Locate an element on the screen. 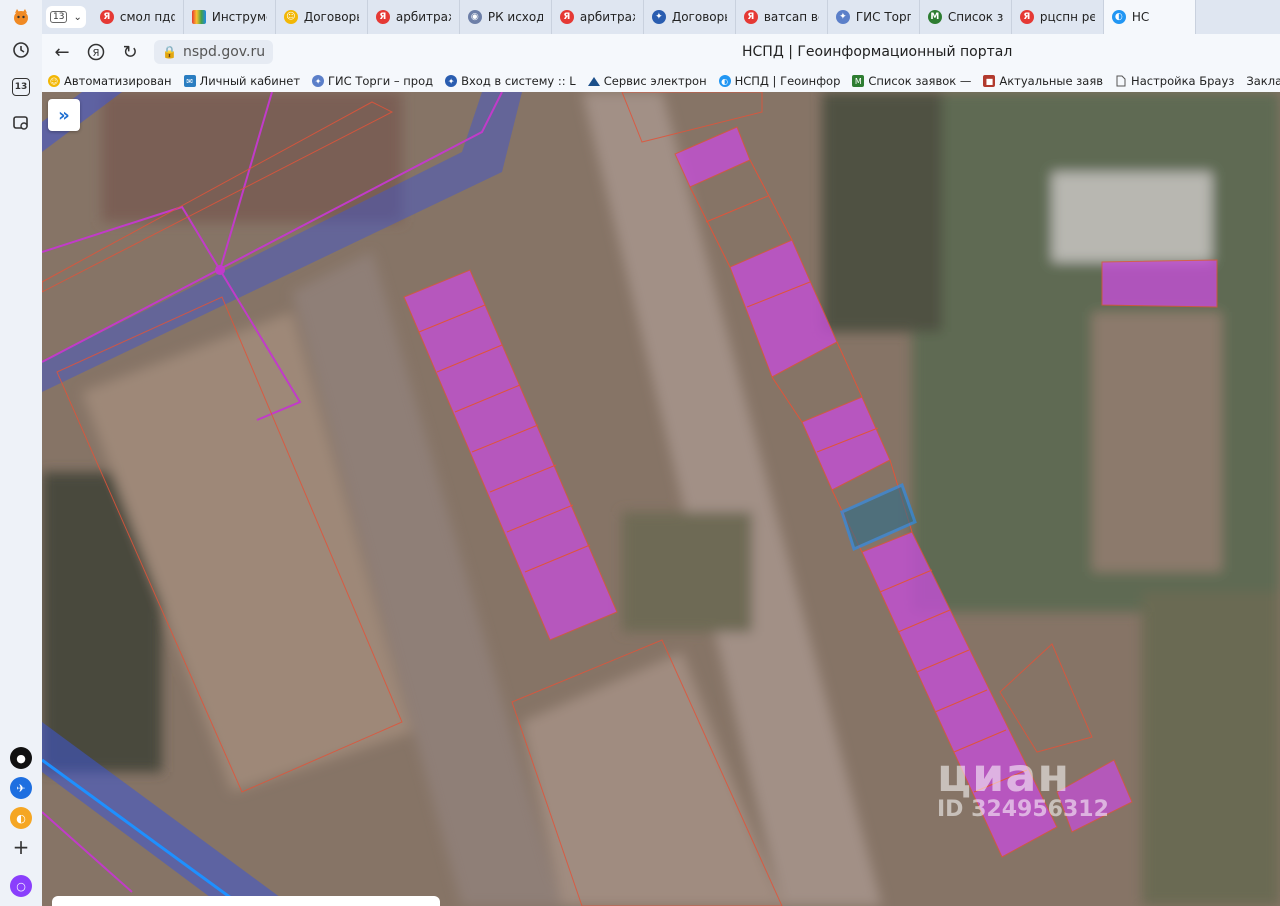 Image resolution: width=1280 pixels, height=906 pixels. cian-watermark: циан ID 324956312 is located at coordinates (1023, 787).